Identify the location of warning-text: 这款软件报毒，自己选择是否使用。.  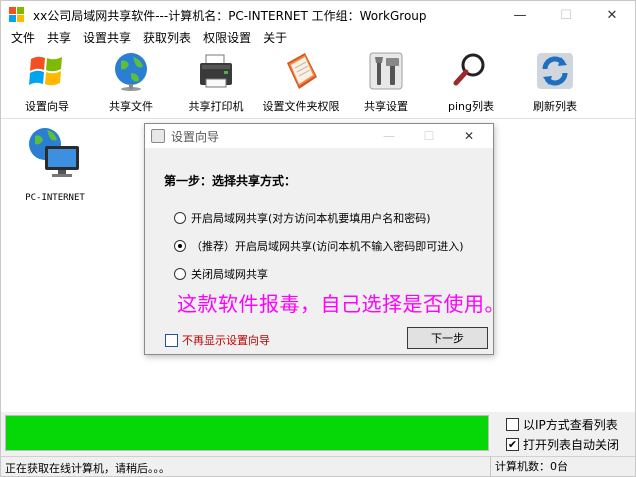
(341, 304).